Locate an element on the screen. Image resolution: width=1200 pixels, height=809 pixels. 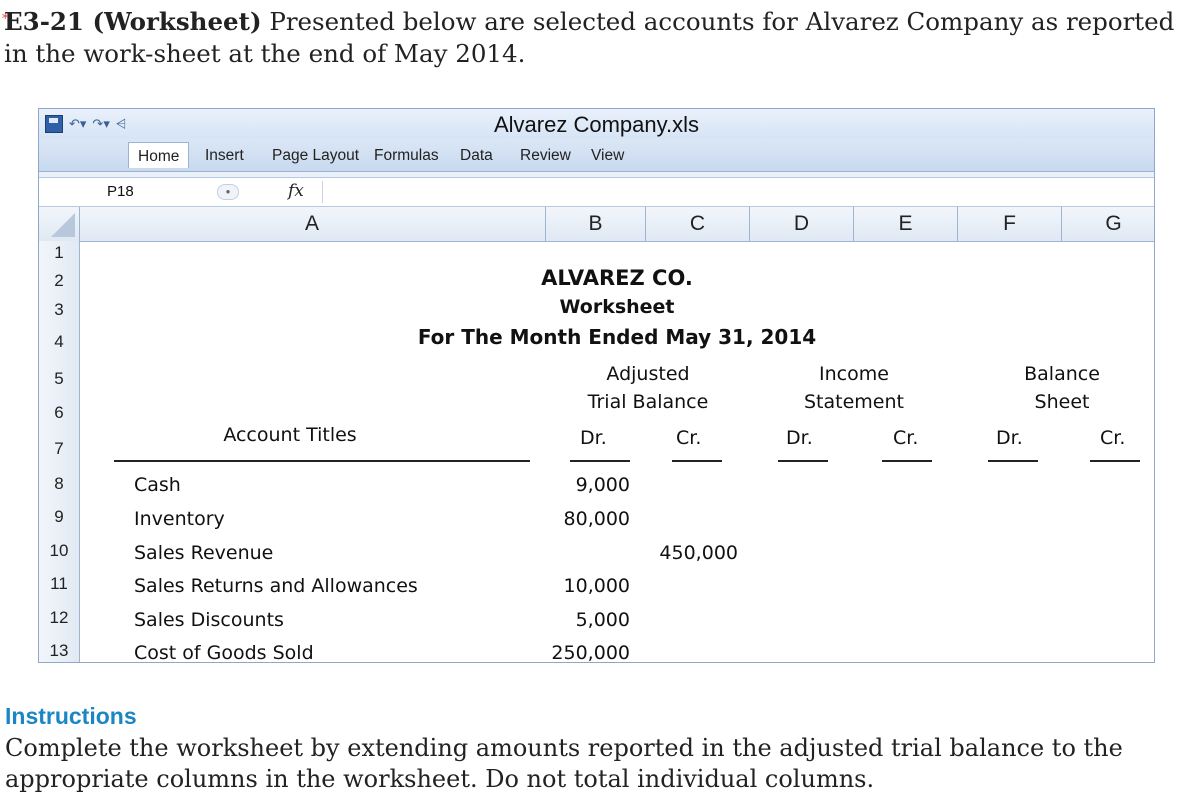
column-header-b: B is located at coordinates (596, 224).